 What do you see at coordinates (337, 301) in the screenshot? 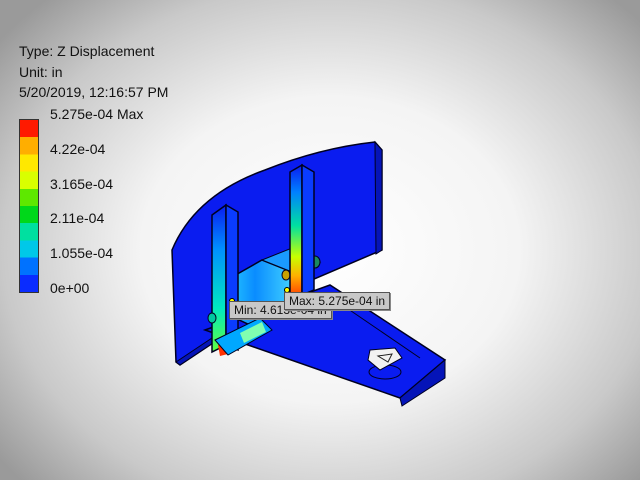
I see `max-probe-label: Max: 5.275e-04 in` at bounding box center [337, 301].